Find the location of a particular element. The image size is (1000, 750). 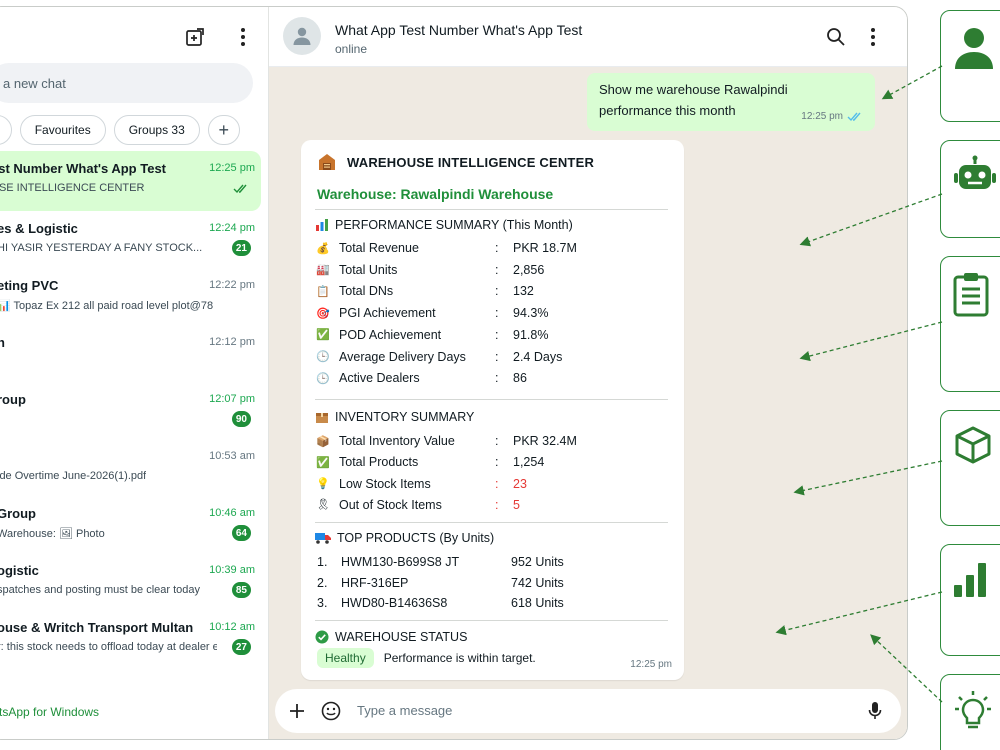

chat-list-item: n 12:12 pm is located at coordinates (130, 353).